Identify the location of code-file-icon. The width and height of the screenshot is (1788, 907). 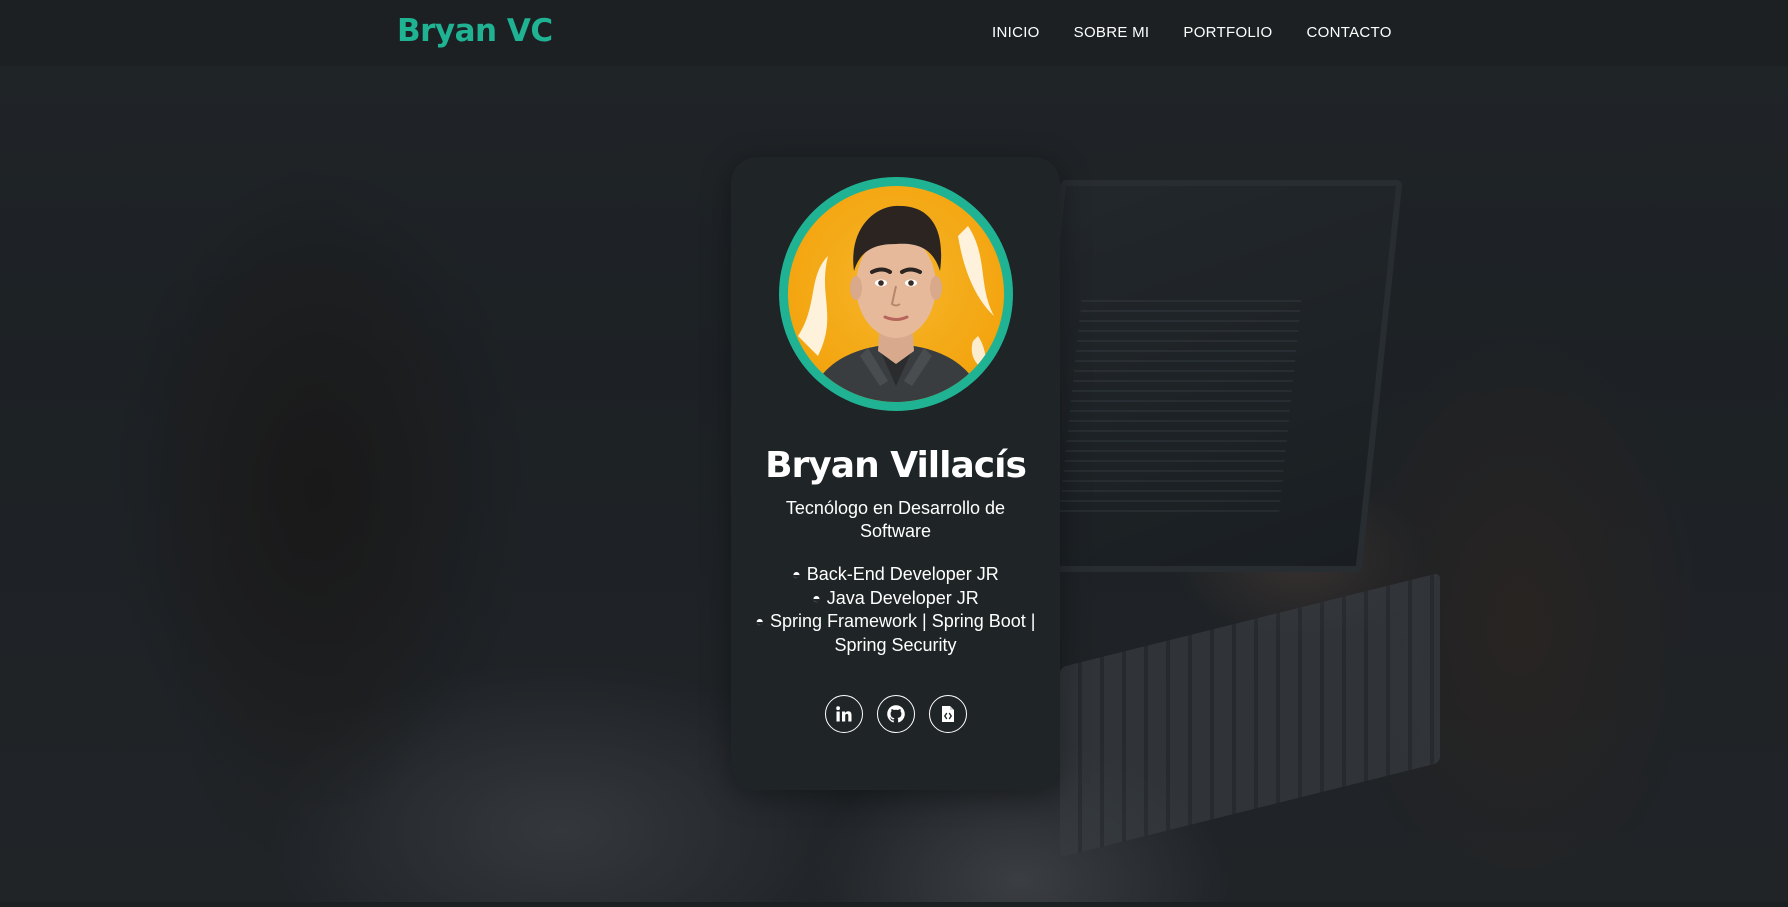
(947, 714).